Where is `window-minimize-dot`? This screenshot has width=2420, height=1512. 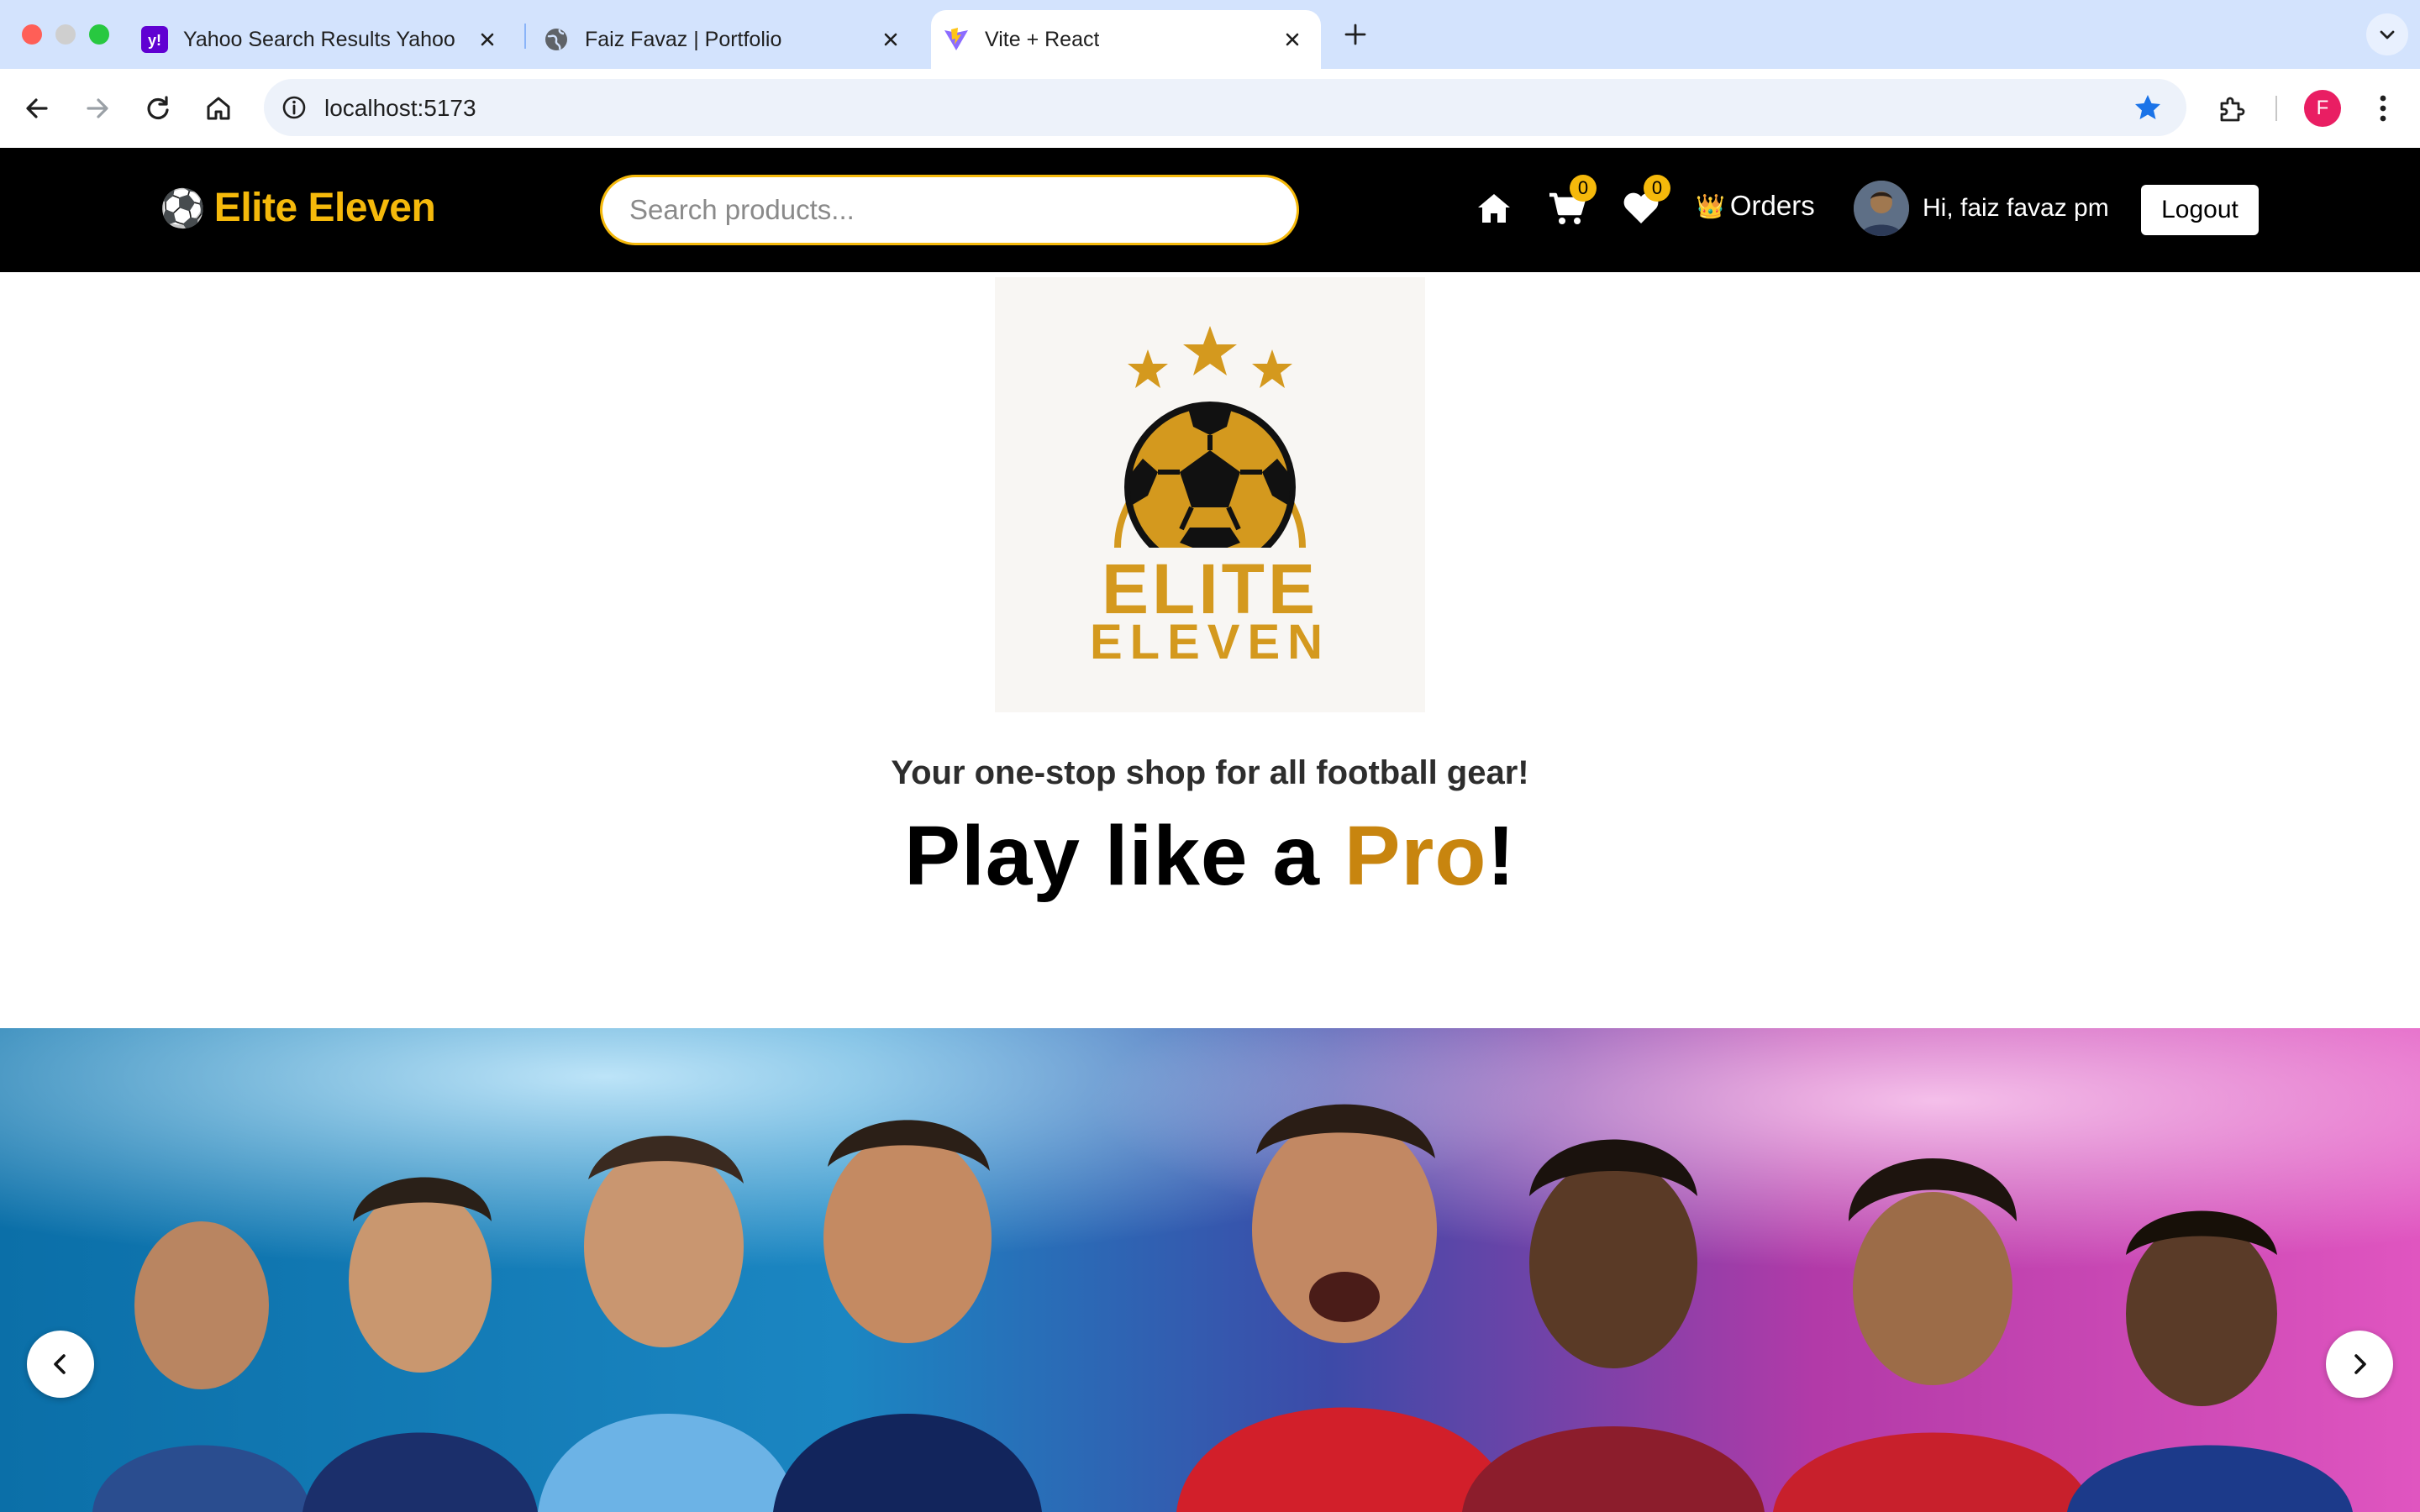 window-minimize-dot is located at coordinates (65, 34).